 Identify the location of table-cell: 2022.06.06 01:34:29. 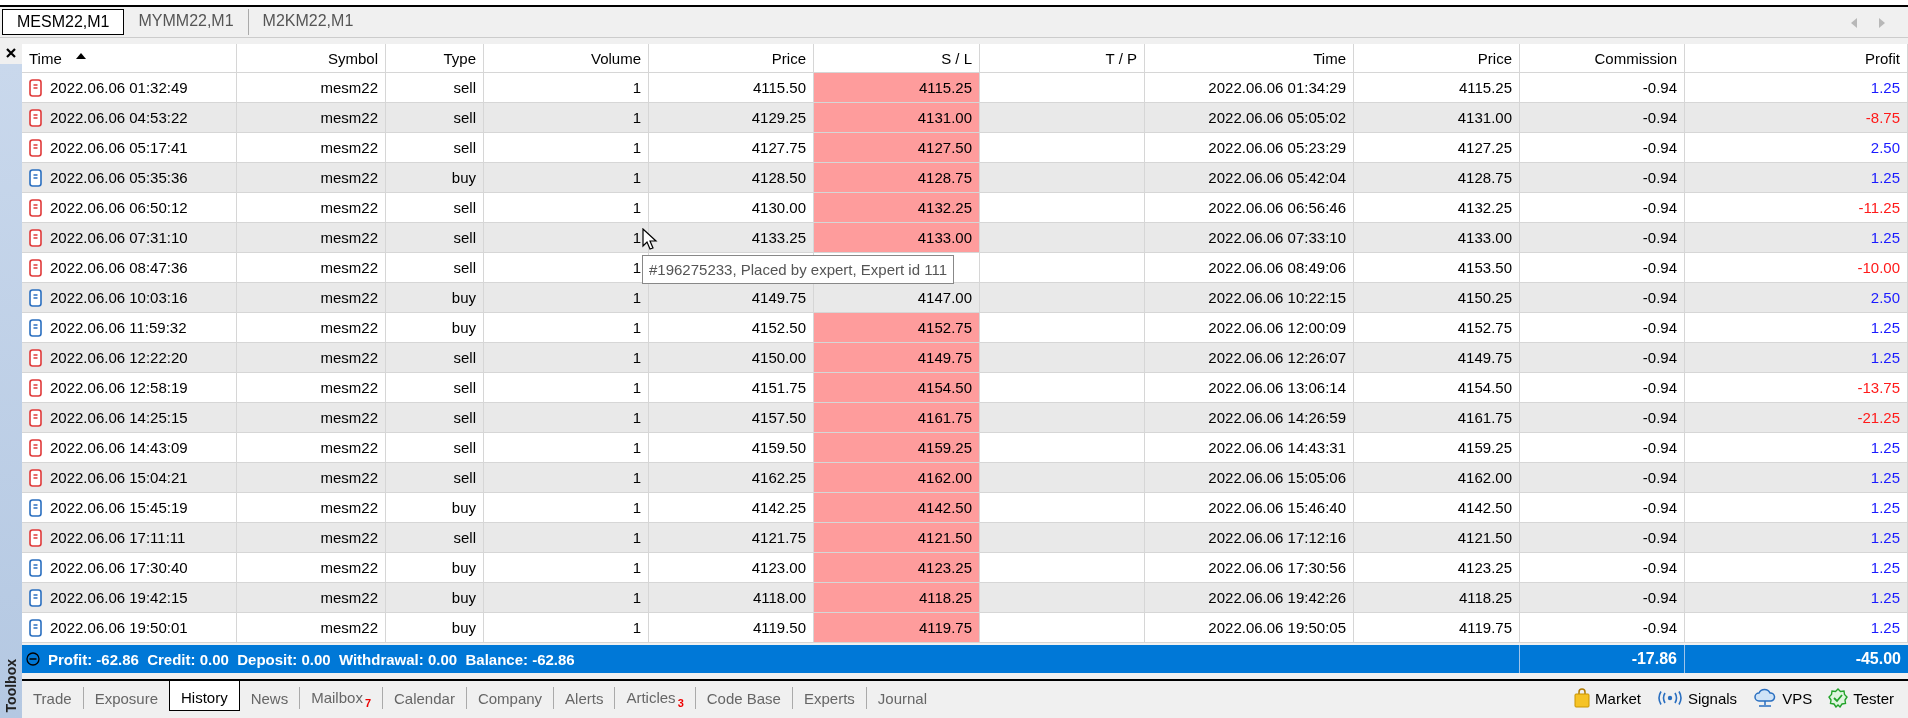
(1249, 87).